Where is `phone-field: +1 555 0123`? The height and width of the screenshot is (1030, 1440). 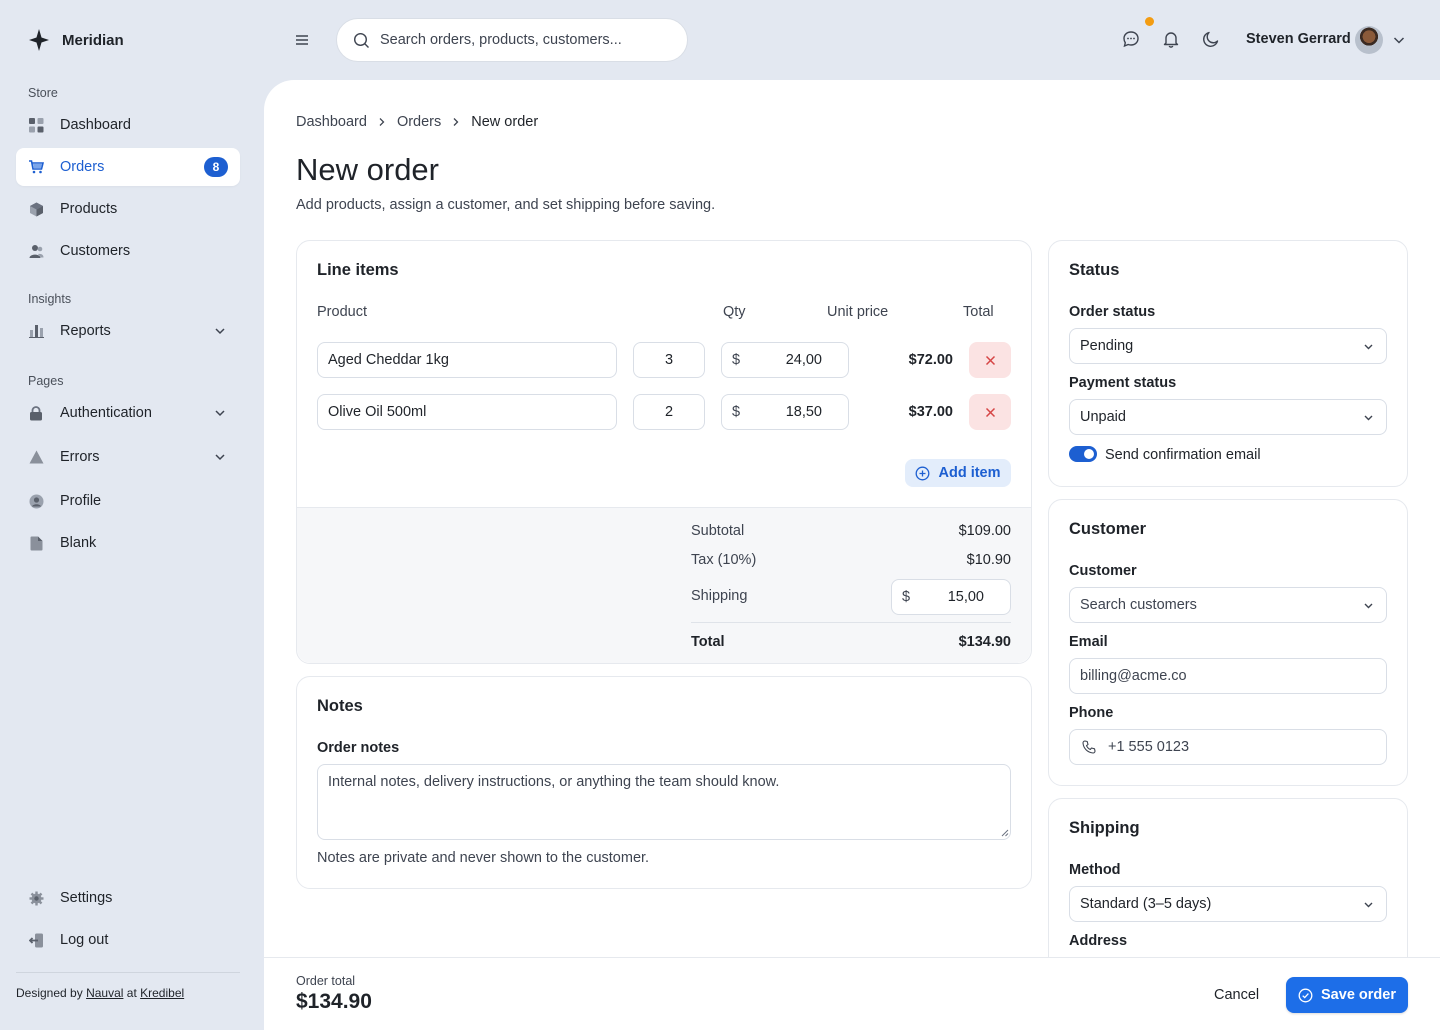
phone-field: +1 555 0123 is located at coordinates (1228, 747).